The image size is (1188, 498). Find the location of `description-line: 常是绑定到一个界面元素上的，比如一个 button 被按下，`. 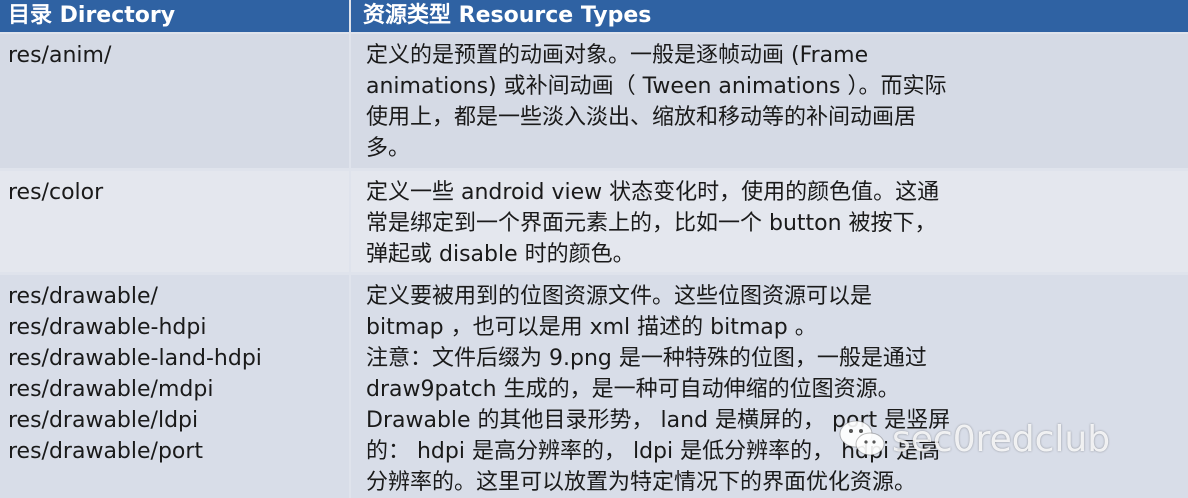

description-line: 常是绑定到一个界面元素上的，比如一个 button 被按下， is located at coordinates (651, 223).